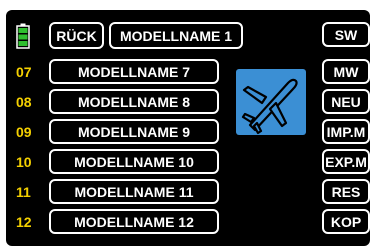 The width and height of the screenshot is (376, 249). Describe the element at coordinates (134, 71) in the screenshot. I see `model-slot-button: MODELLNAME 7` at that location.